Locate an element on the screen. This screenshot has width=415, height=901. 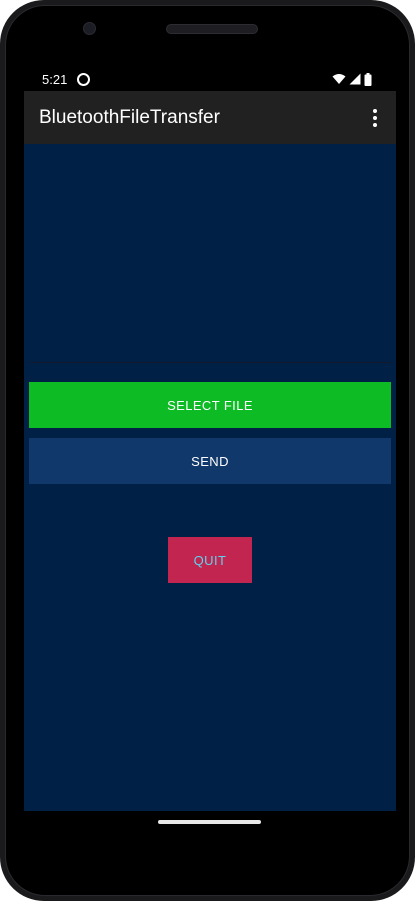
home-gesture-bar is located at coordinates (209, 822).